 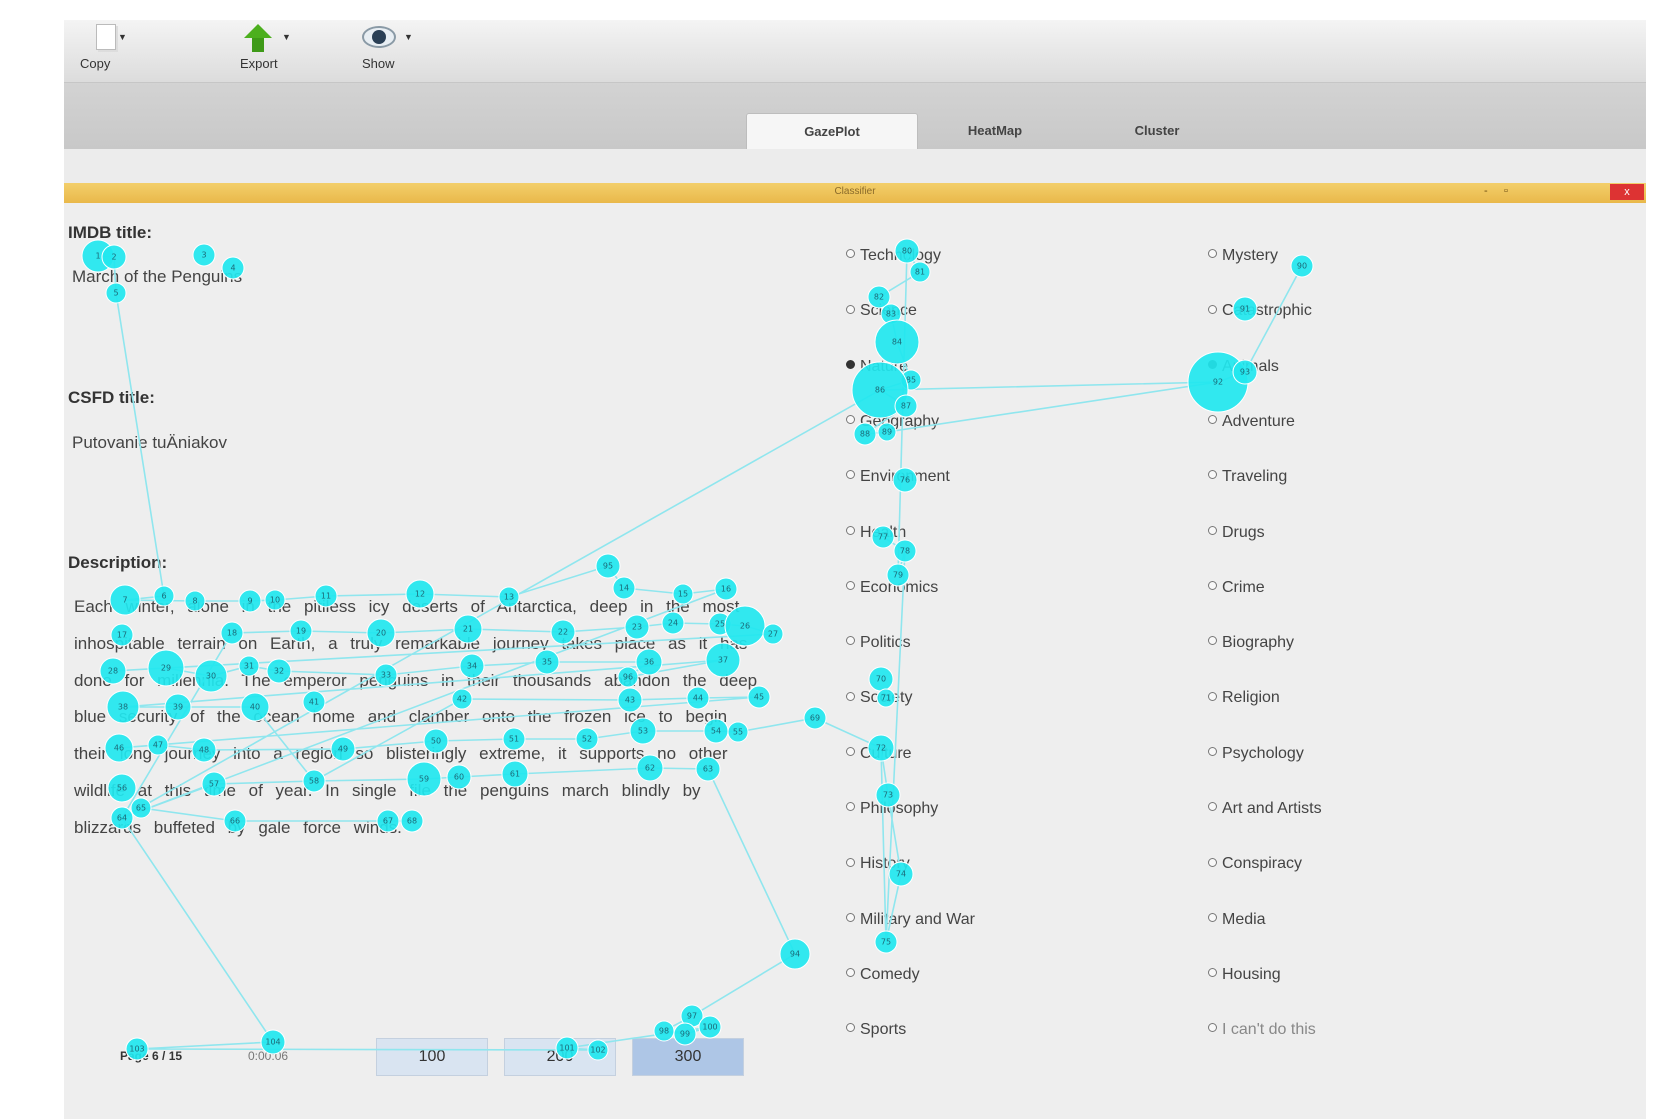 I want to click on category-option-culture: Culture, so click(x=879, y=754).